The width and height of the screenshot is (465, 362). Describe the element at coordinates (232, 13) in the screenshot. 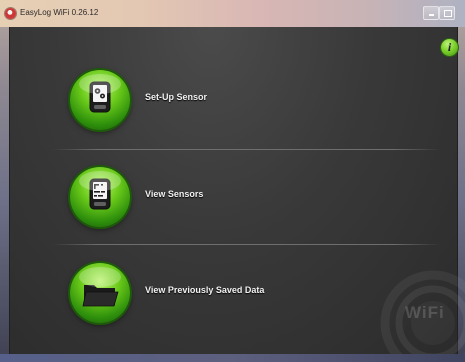

I see `title-bar: EasyLog WiFi 0.26.12` at that location.